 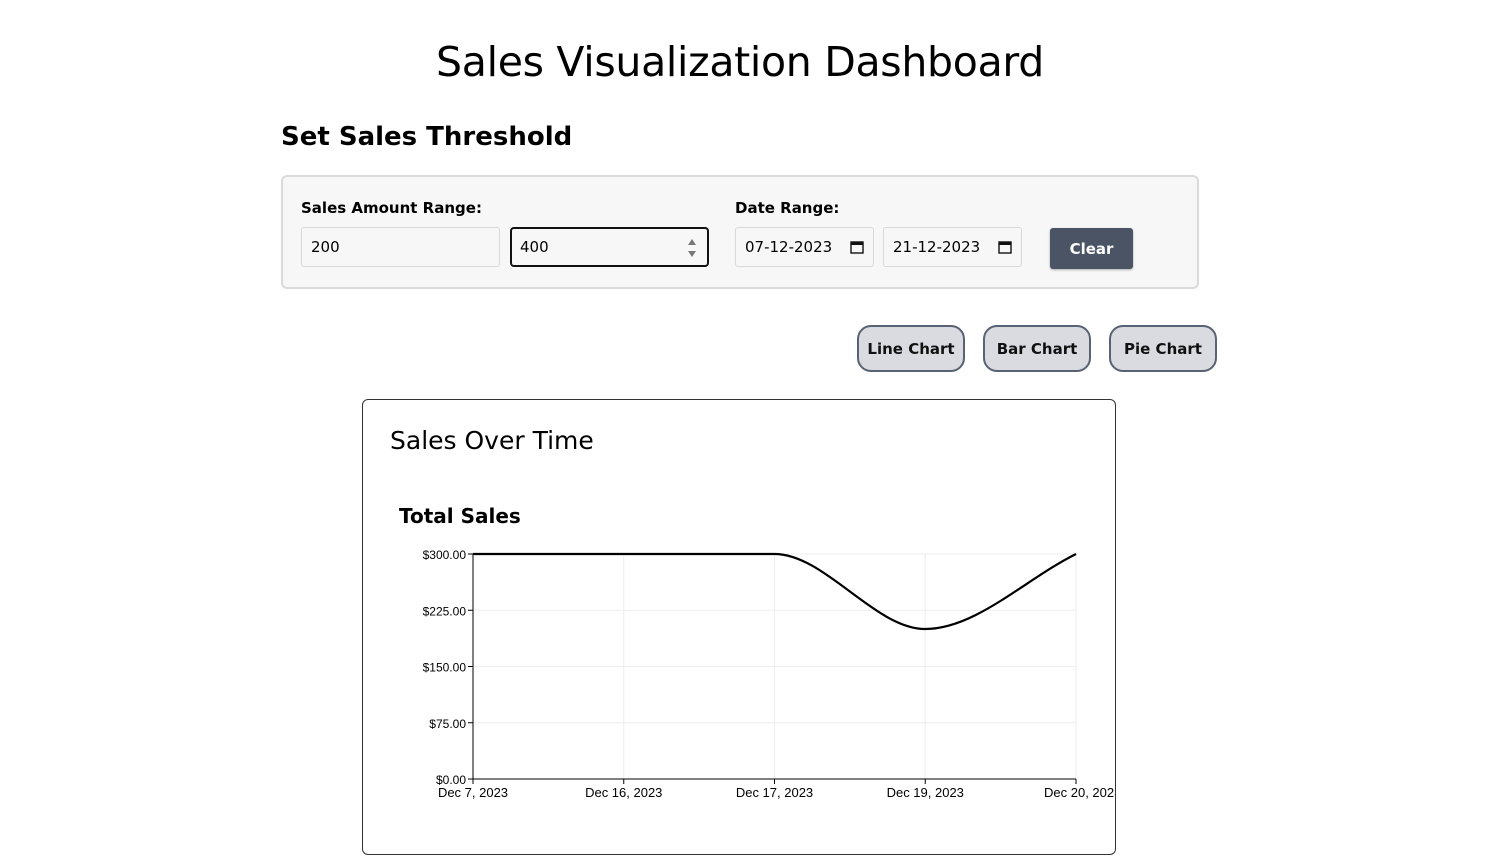 I want to click on bar-chart-button: Bar Chart, so click(x=1037, y=348).